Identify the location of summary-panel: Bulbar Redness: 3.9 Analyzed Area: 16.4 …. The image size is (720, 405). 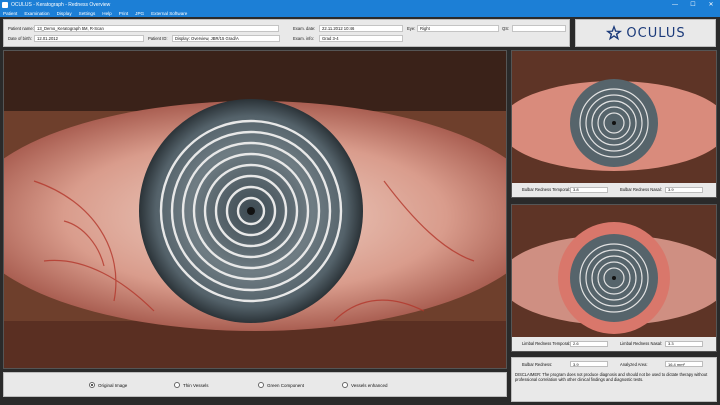
(614, 379).